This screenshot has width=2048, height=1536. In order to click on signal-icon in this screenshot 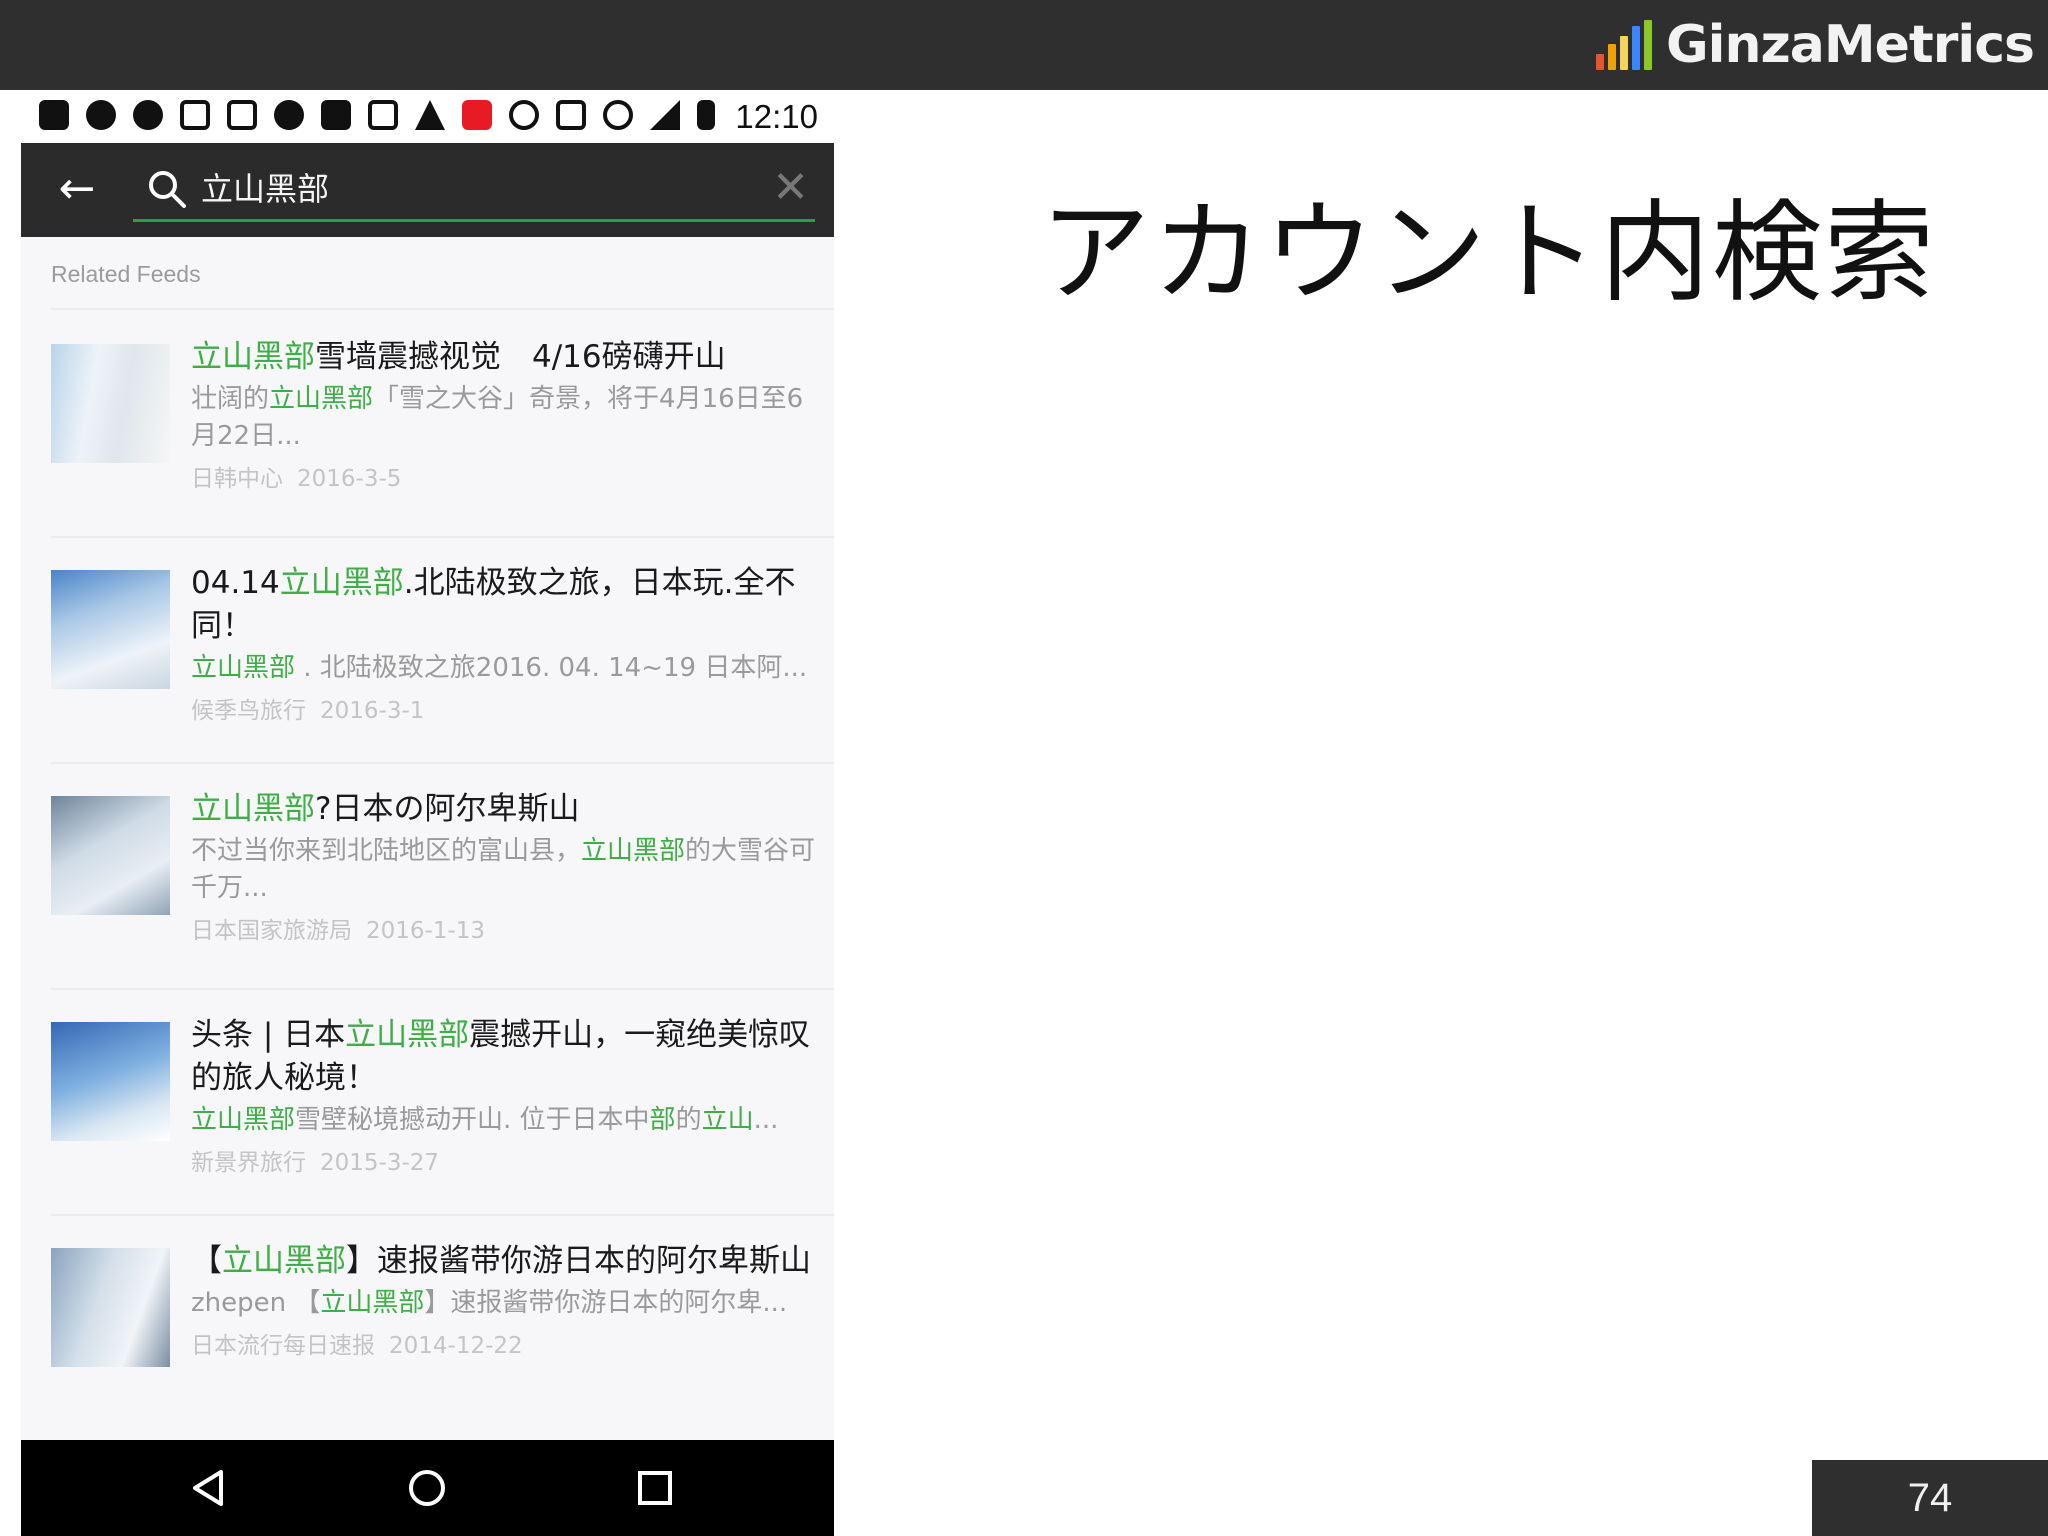, I will do `click(665, 115)`.